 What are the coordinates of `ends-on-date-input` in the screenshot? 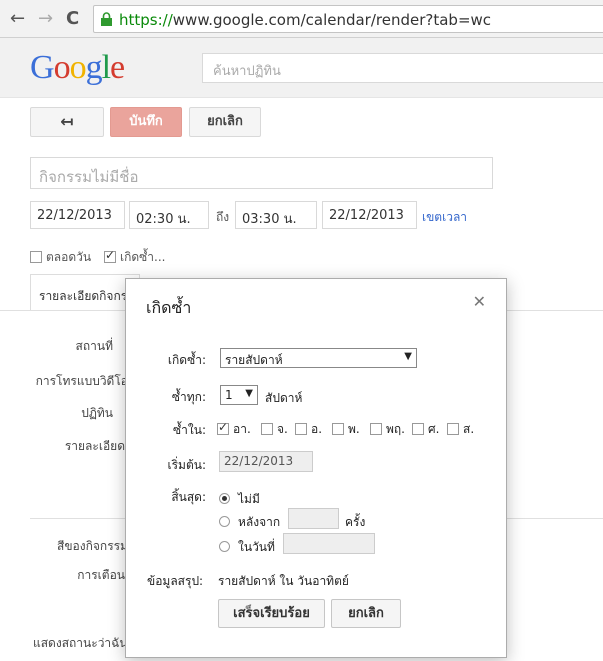 It's located at (329, 543).